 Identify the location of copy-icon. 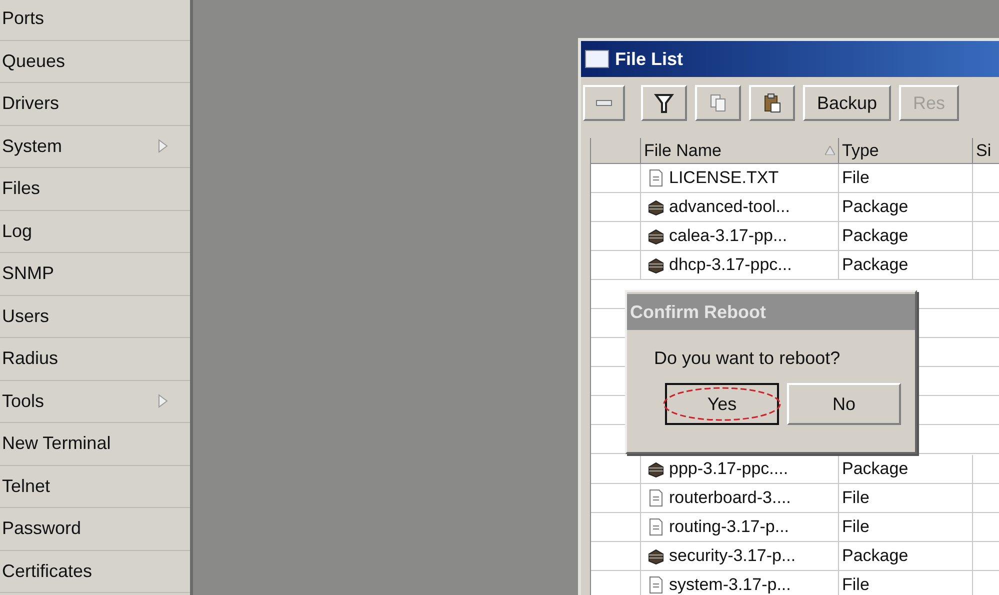
(718, 103).